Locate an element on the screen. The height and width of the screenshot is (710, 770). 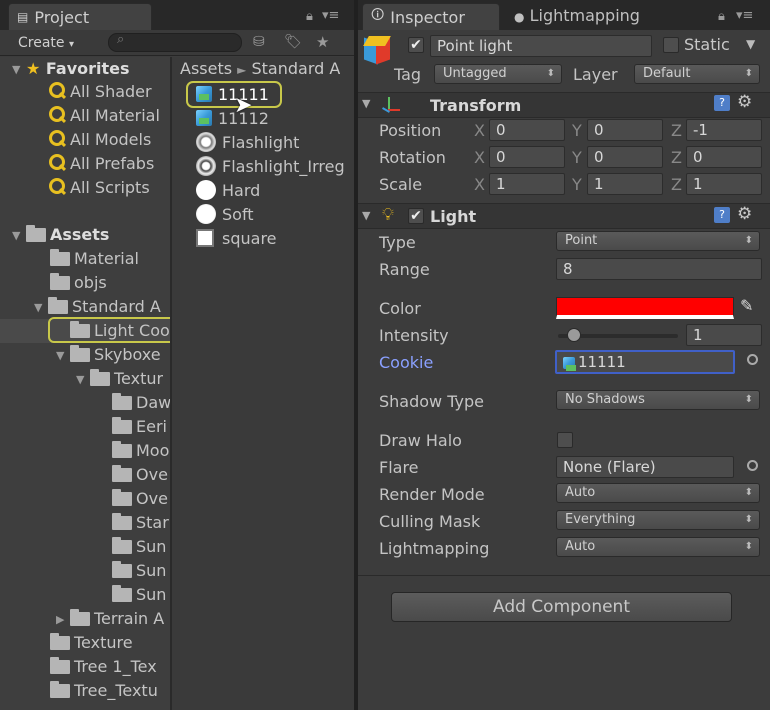
tab-inspector: 🛈︎ Inspector is located at coordinates (431, 16).